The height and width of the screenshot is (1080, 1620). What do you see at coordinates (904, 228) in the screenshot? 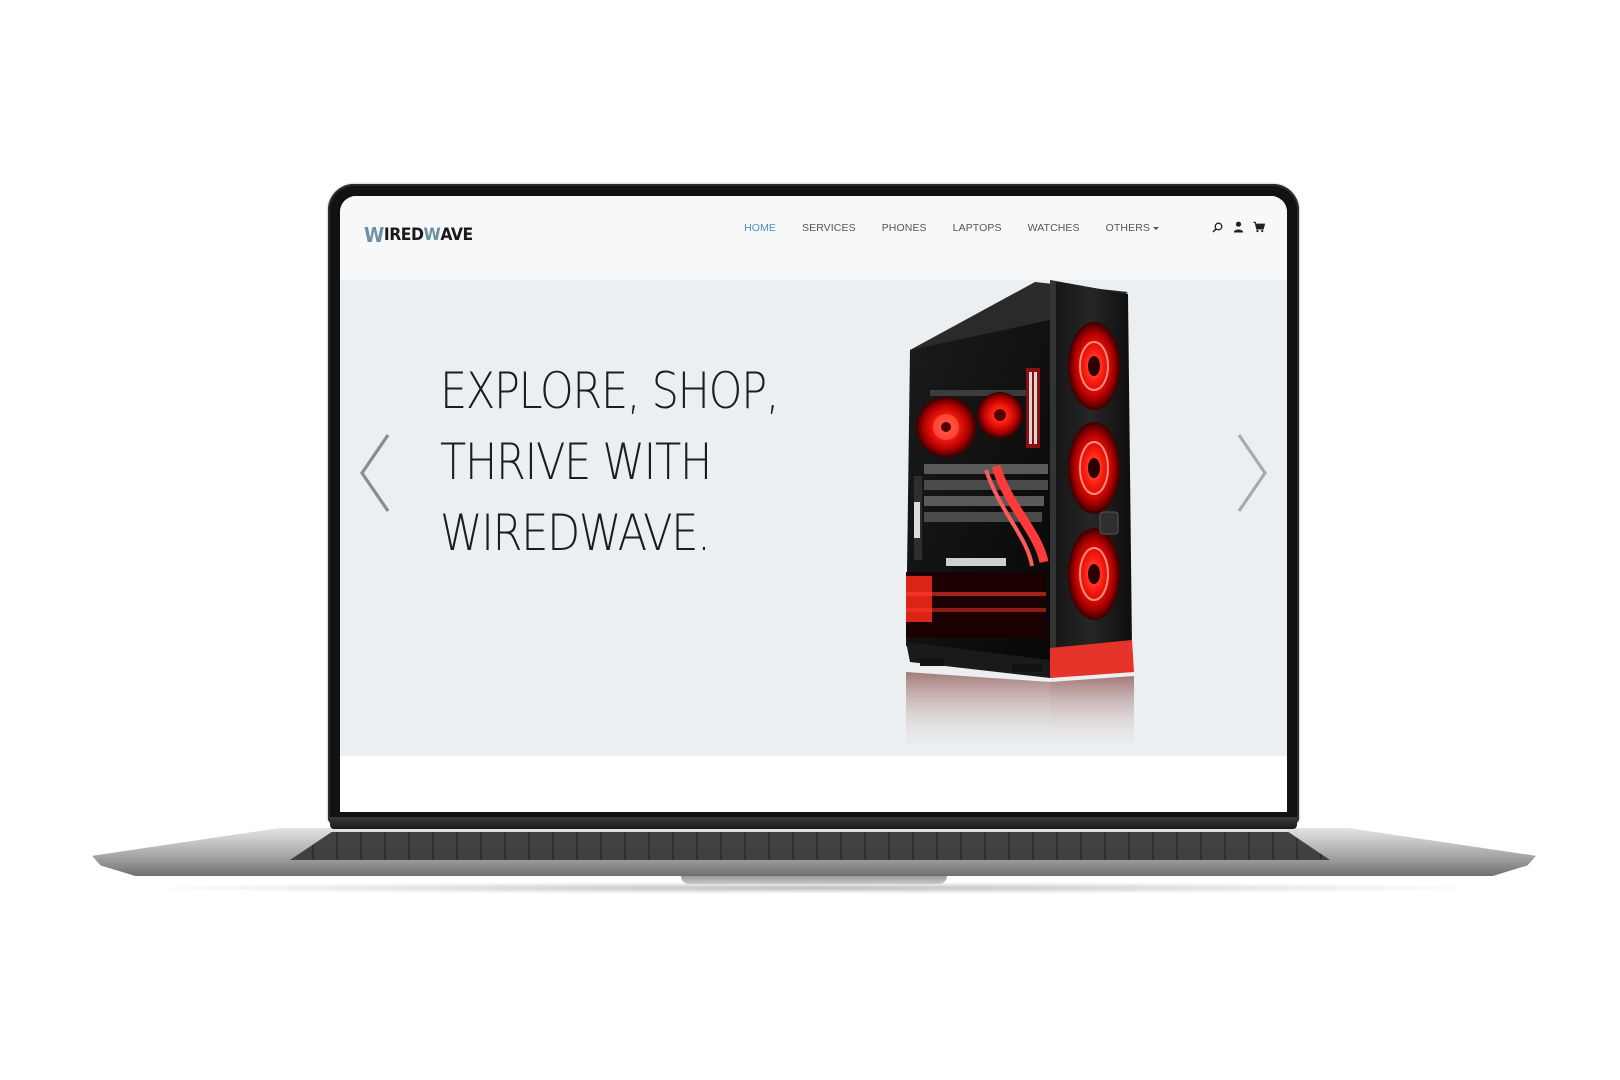
I see `nav-item-phones: PHONES` at bounding box center [904, 228].